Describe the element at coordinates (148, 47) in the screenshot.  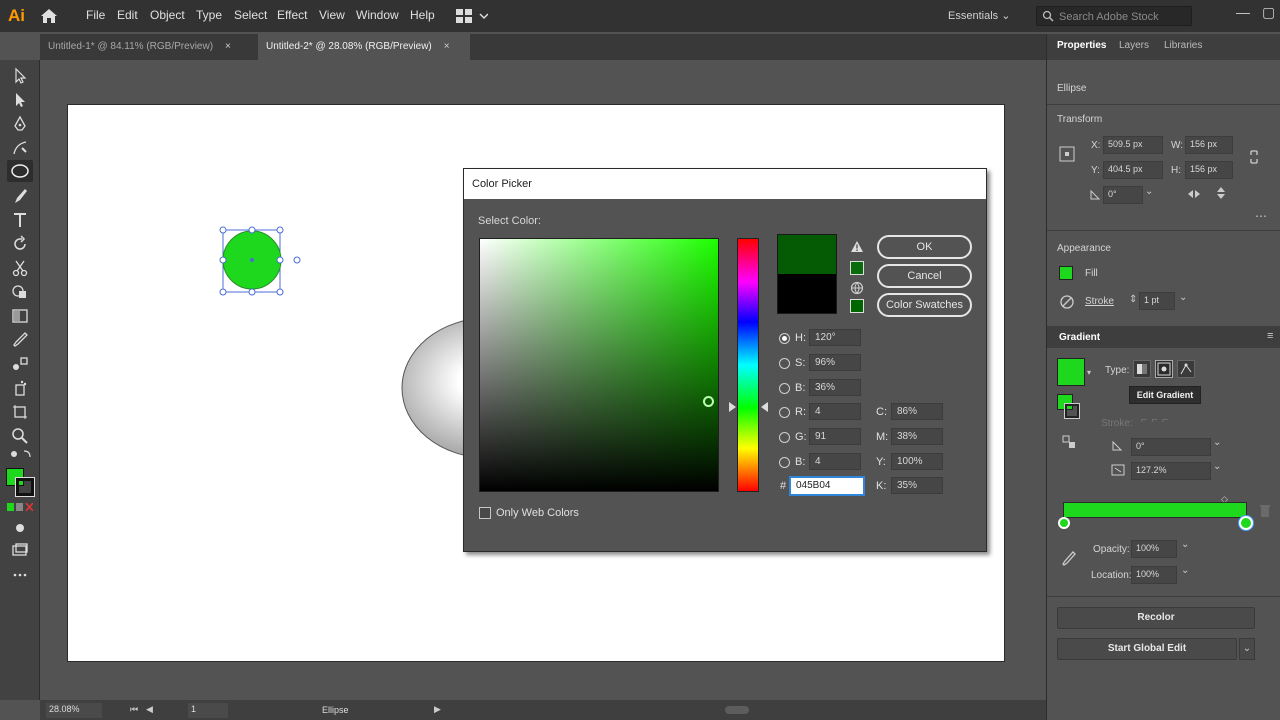
I see `tab-untitled-1: Untitled-1* @ 84.11% (RGB/Preview) ×` at that location.